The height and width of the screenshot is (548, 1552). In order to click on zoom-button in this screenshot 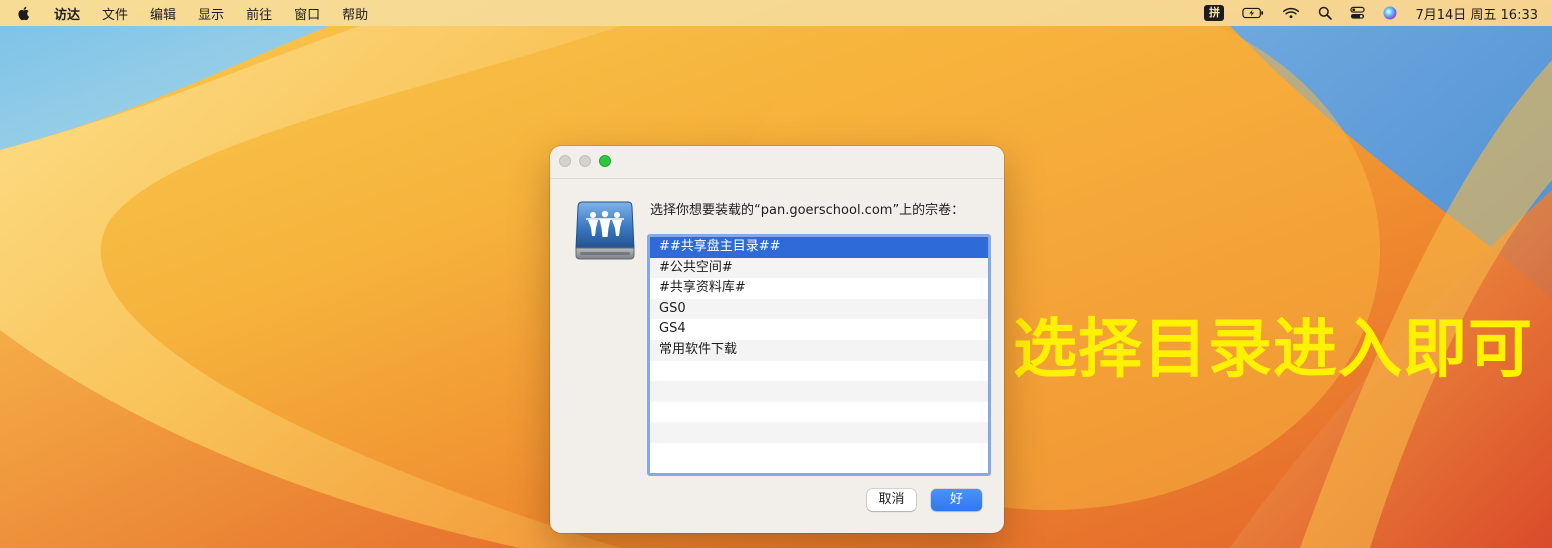, I will do `click(605, 161)`.